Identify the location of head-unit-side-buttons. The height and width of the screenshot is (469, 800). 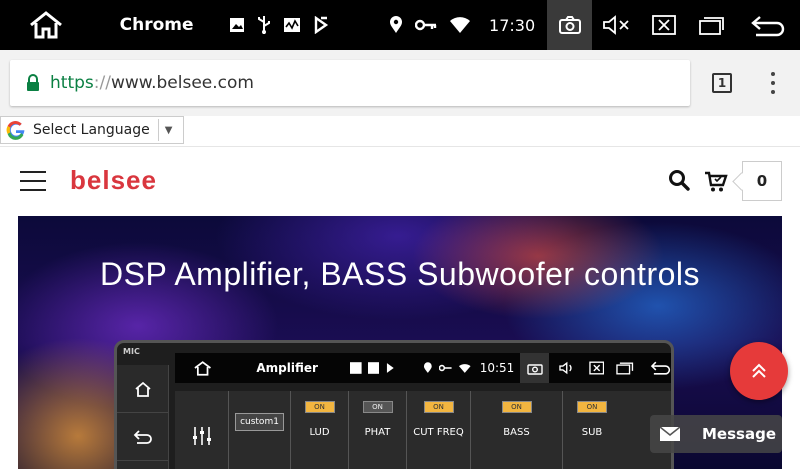
(143, 417).